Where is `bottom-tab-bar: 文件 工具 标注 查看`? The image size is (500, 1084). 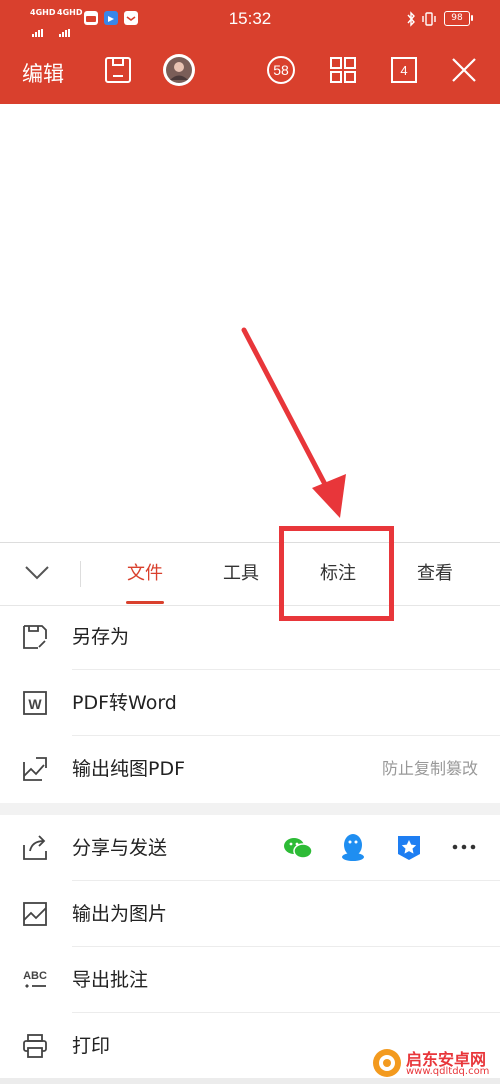 bottom-tab-bar: 文件 工具 标注 查看 is located at coordinates (250, 574).